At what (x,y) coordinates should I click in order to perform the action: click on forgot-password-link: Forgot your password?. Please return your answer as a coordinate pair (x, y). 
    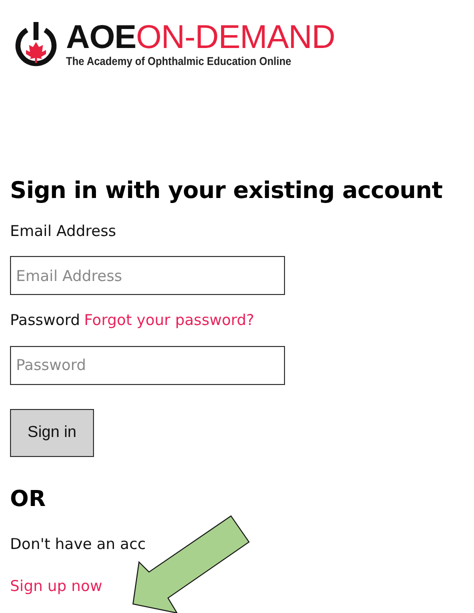
    Looking at the image, I should click on (169, 320).